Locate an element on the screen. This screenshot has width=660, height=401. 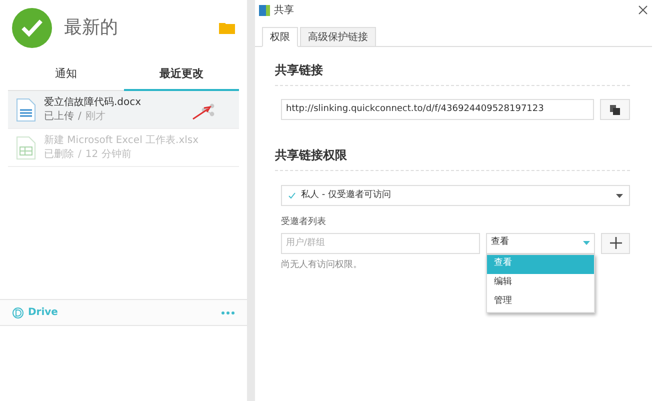
close-icon is located at coordinates (643, 10).